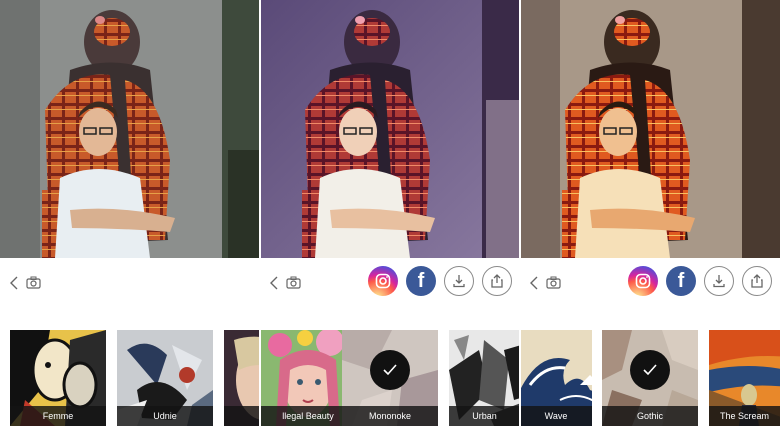  I want to click on style-label: The Scream, so click(744, 416).